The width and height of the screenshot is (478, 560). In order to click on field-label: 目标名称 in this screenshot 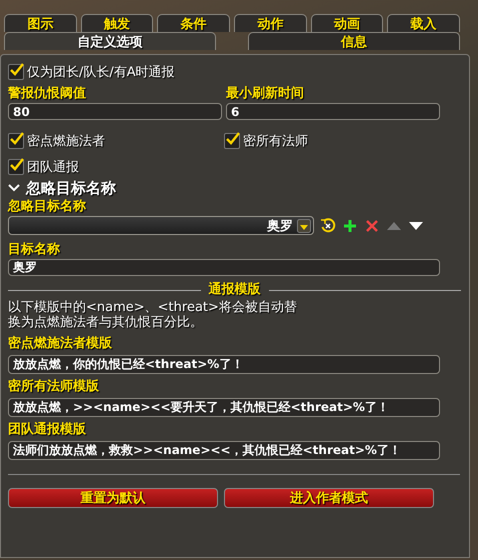, I will do `click(34, 250)`.